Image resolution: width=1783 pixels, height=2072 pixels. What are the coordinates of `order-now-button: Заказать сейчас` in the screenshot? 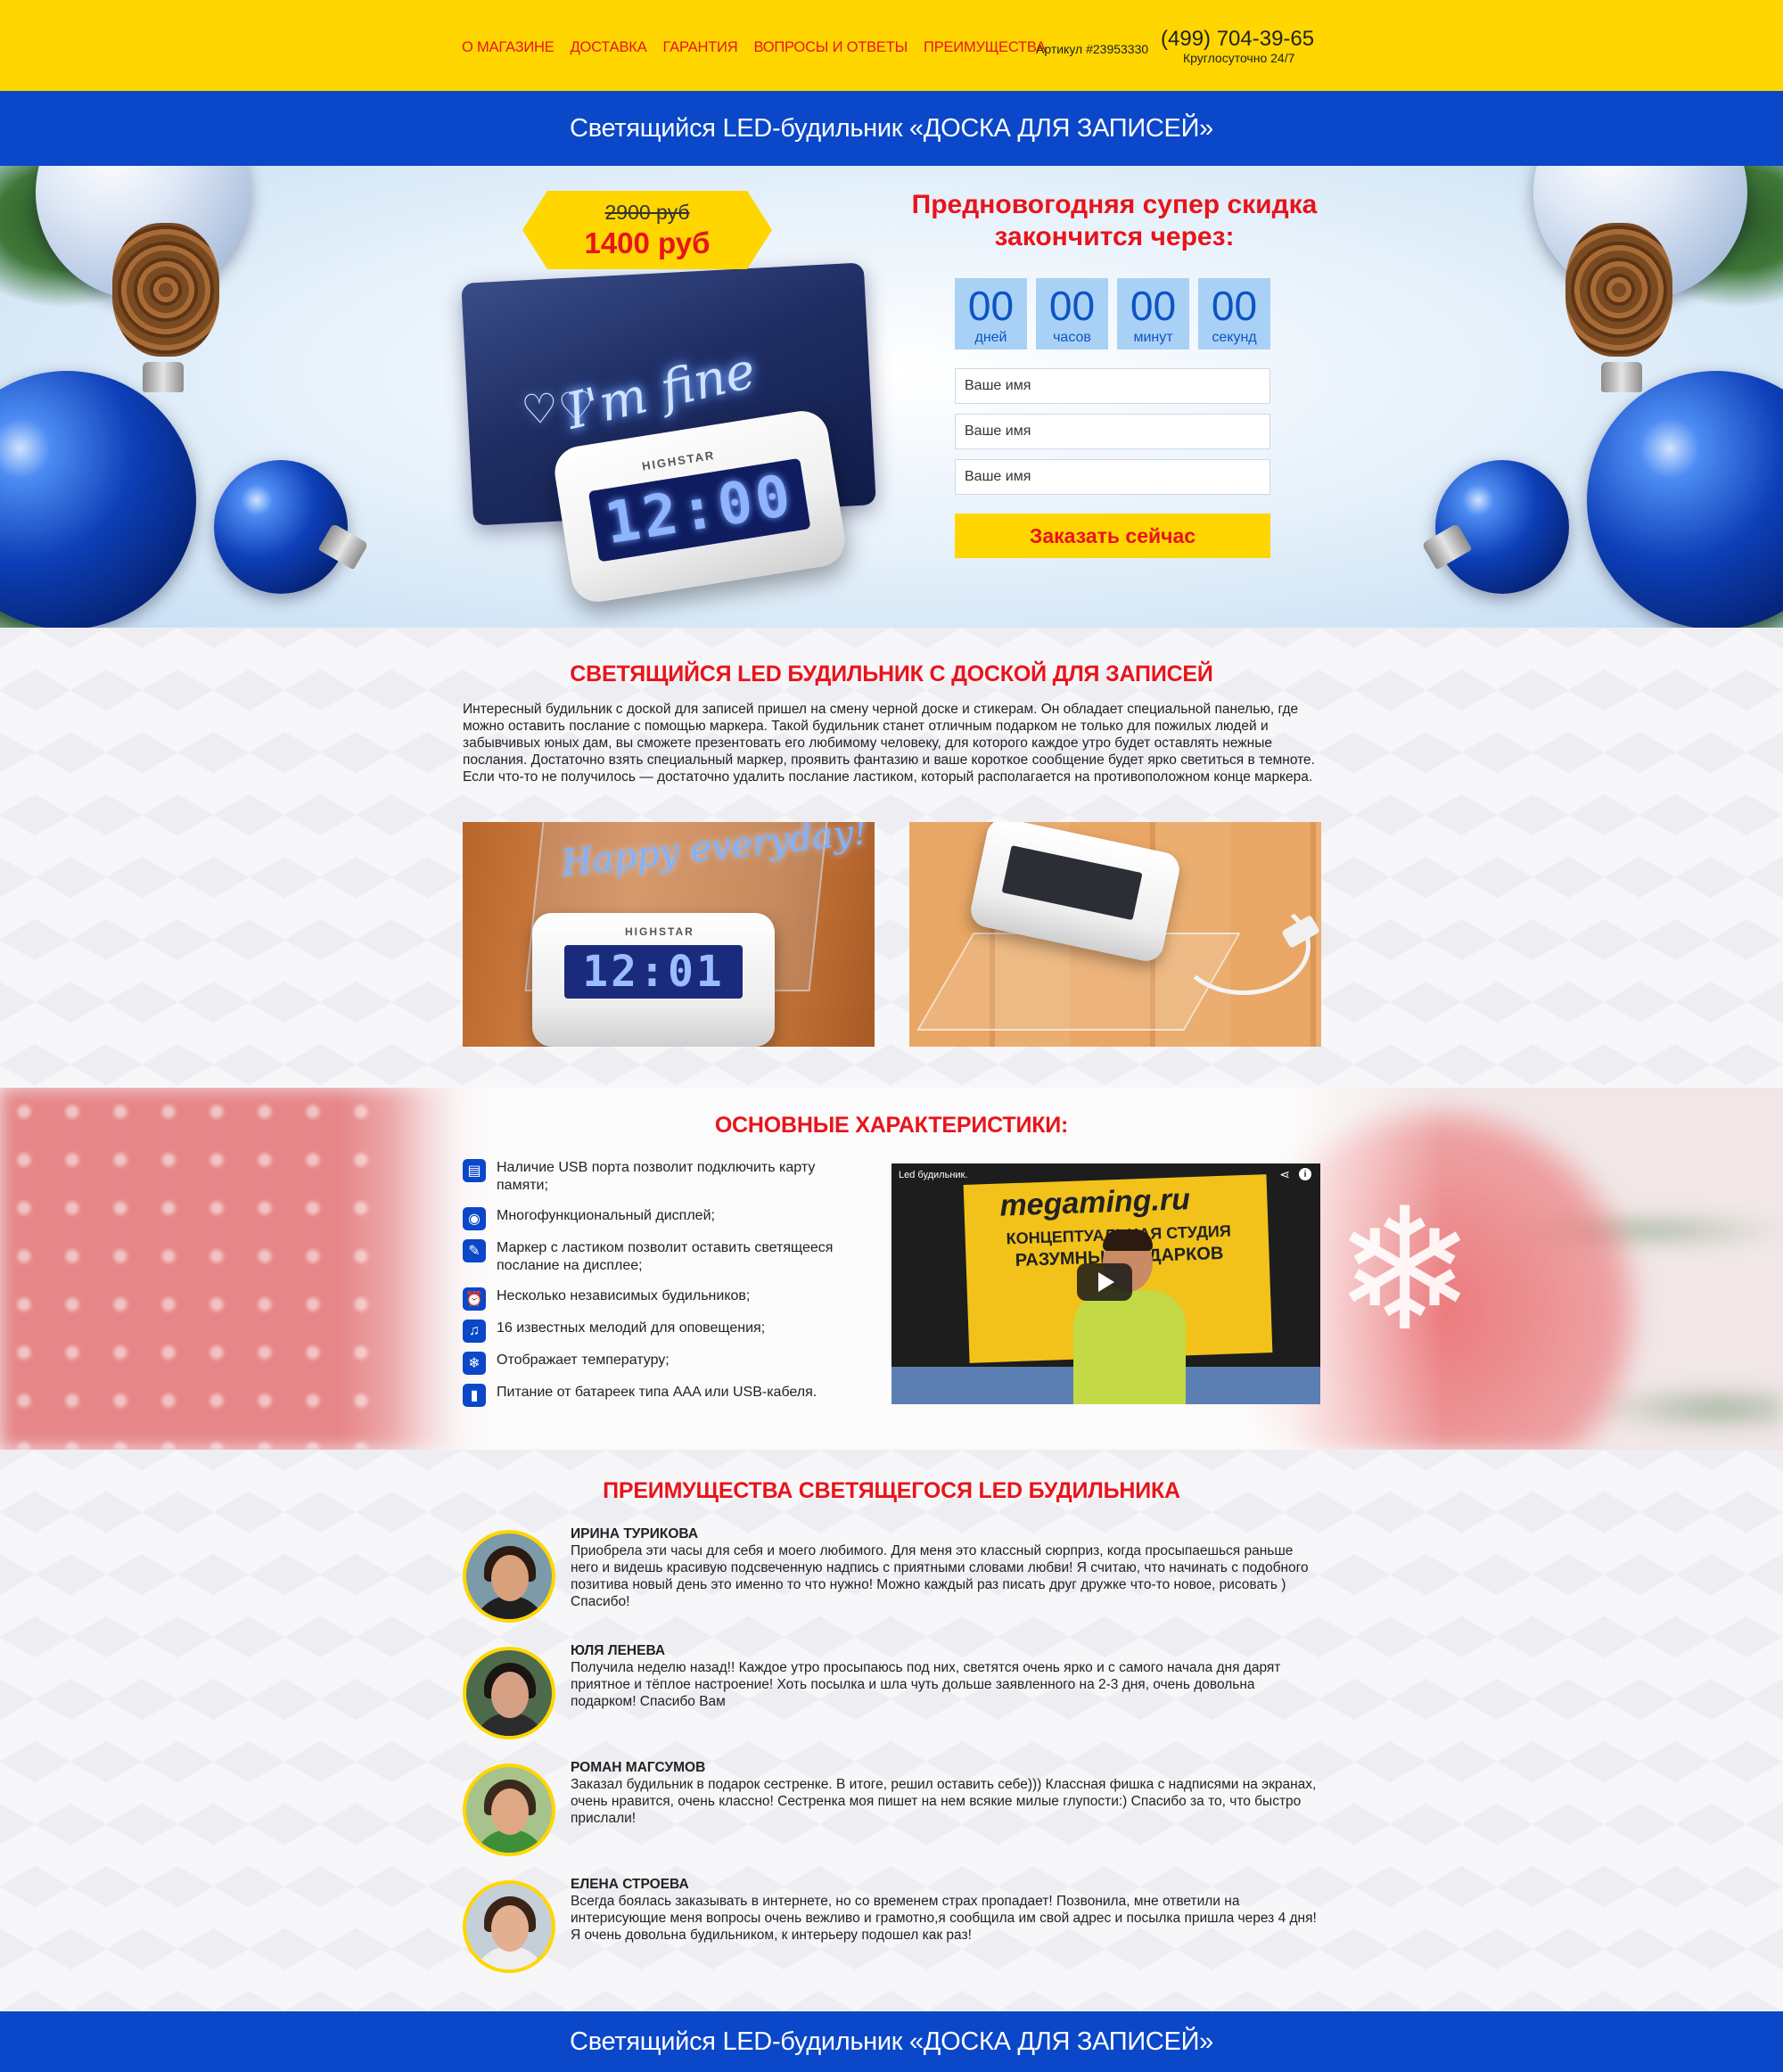 It's located at (1112, 536).